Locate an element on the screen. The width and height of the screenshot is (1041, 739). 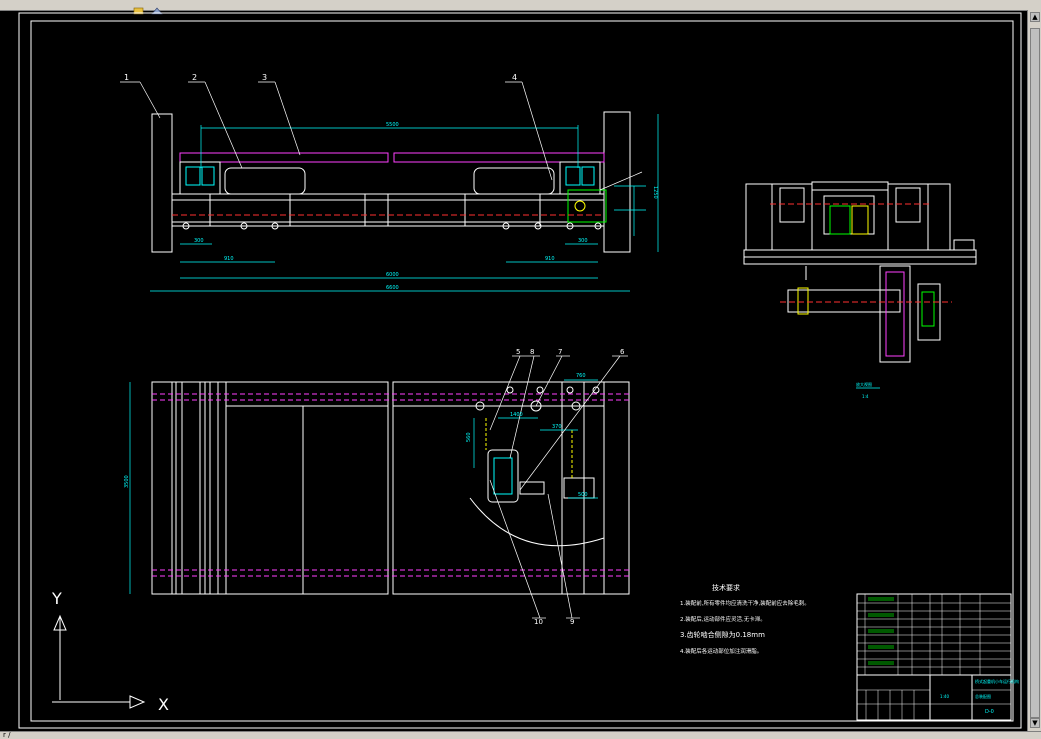
note-2: 2.装配后,运动部件应灵活,无卡滞。 is located at coordinates (723, 619).